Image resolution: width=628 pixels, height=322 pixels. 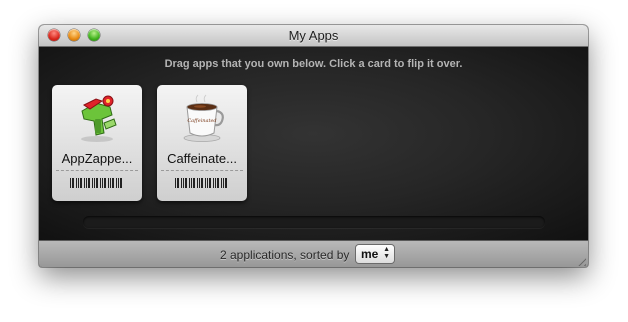 What do you see at coordinates (580, 260) in the screenshot?
I see `resize-grip` at bounding box center [580, 260].